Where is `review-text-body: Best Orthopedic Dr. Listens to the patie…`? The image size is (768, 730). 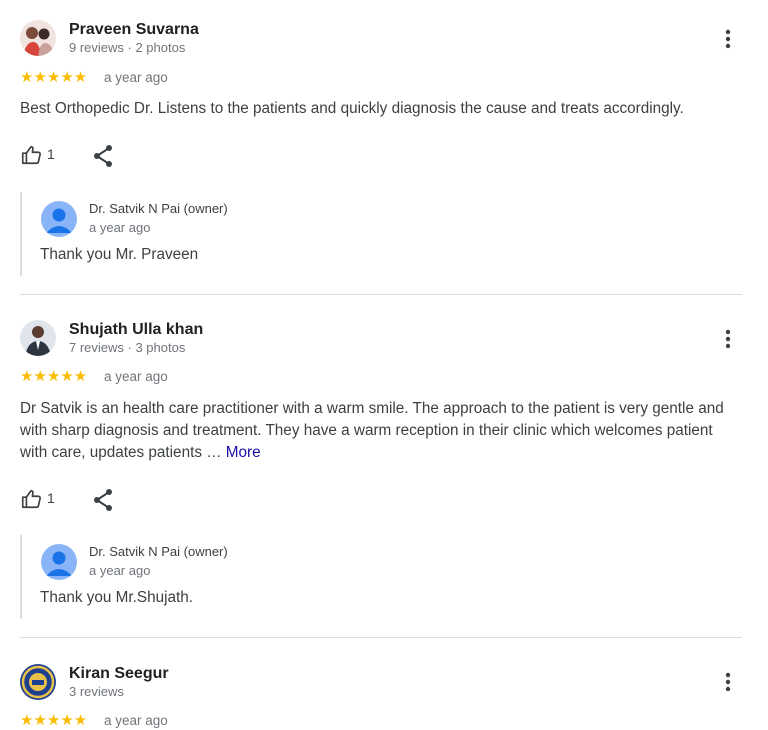
review-text-body: Best Orthopedic Dr. Listens to the patie… is located at coordinates (352, 108).